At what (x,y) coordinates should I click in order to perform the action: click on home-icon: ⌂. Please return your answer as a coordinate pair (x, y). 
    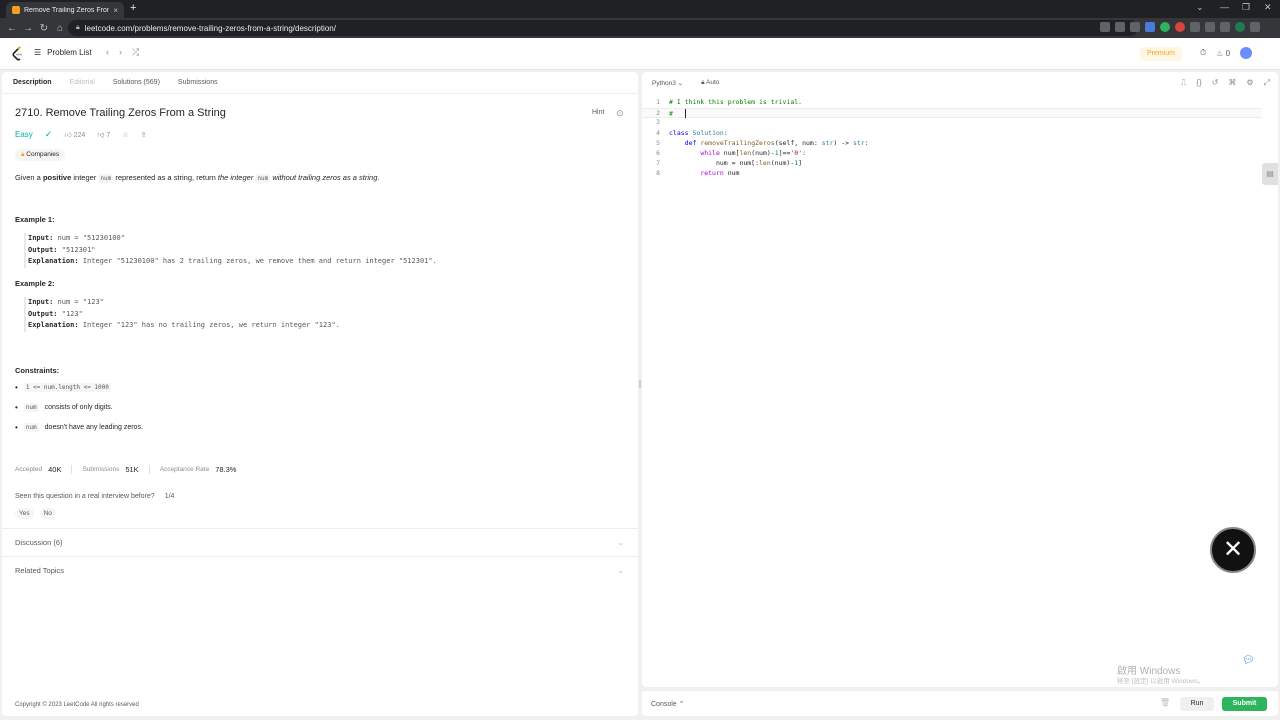
    Looking at the image, I should click on (60, 28).